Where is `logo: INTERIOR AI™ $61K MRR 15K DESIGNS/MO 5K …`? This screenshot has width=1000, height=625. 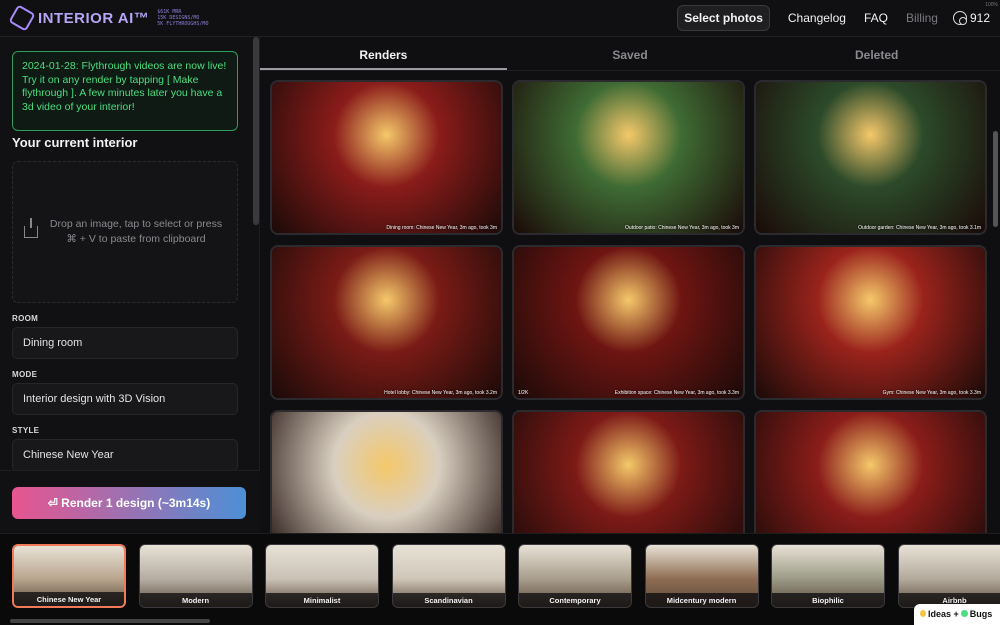 logo: INTERIOR AI™ $61K MRR 15K DESIGNS/MO 5K … is located at coordinates (108, 18).